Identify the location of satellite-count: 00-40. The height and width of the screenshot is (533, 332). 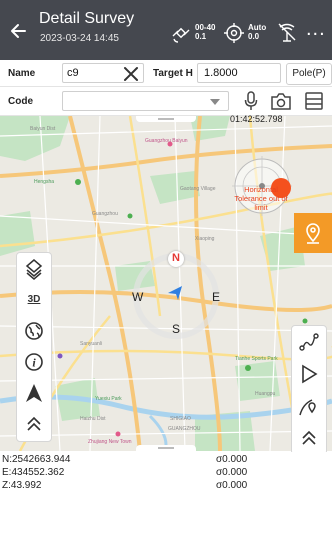
(205, 27).